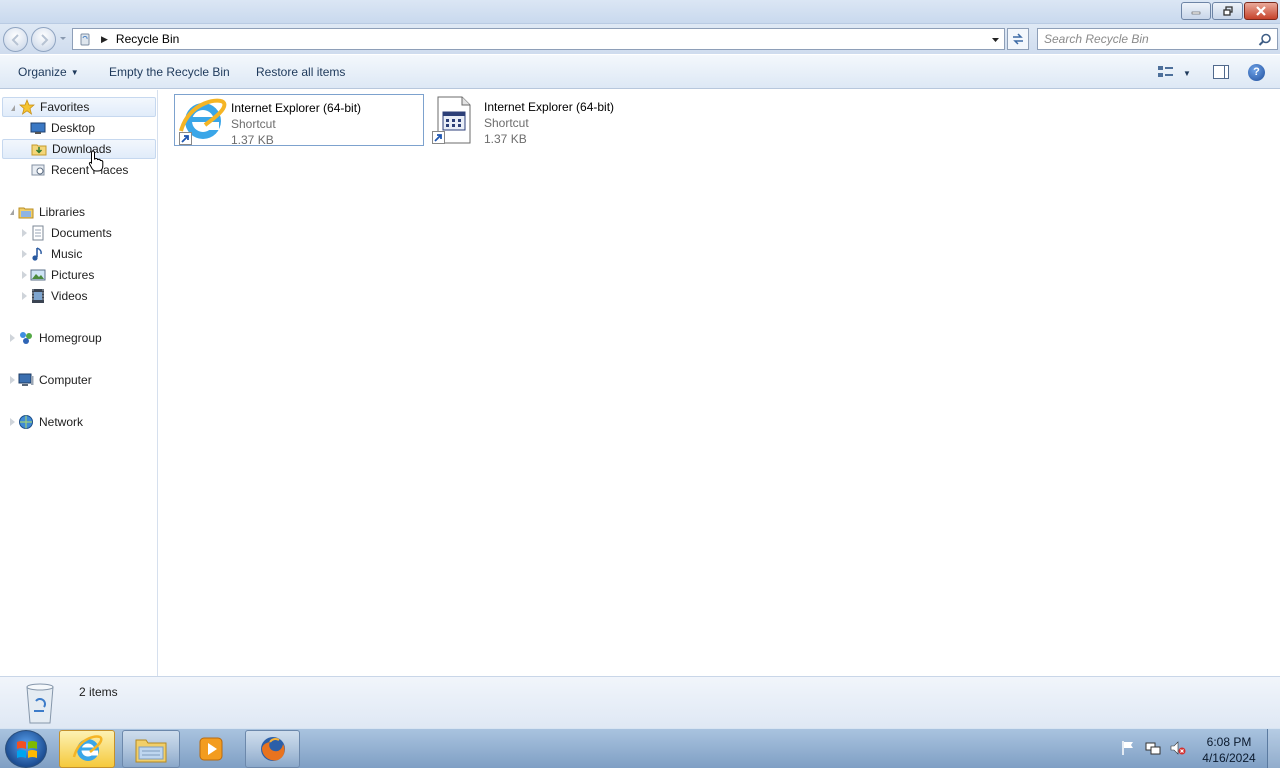 The width and height of the screenshot is (1280, 768). What do you see at coordinates (27, 107) in the screenshot?
I see `star-icon` at bounding box center [27, 107].